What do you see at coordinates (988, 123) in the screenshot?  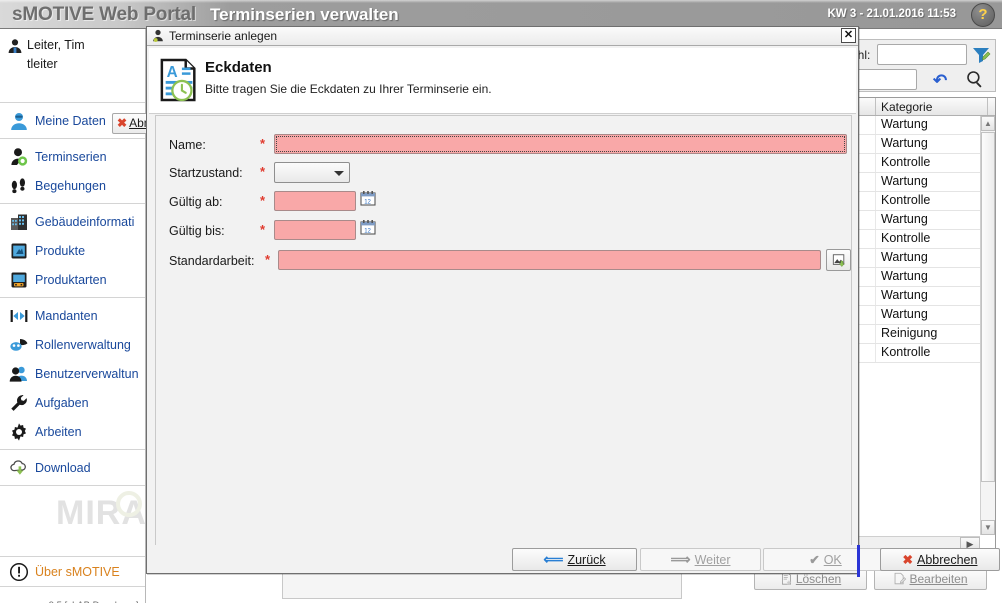 I see `scroll-up-arrow: ▲` at bounding box center [988, 123].